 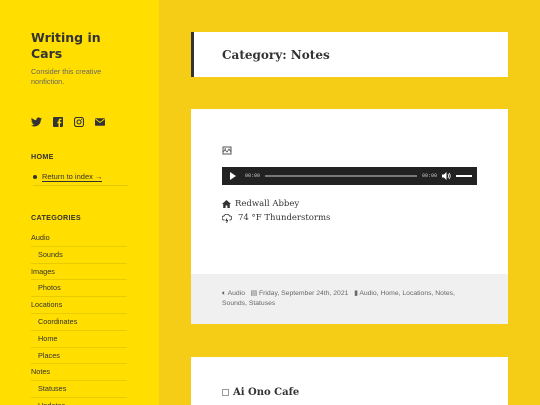 What do you see at coordinates (341, 176) in the screenshot?
I see `seek-bar` at bounding box center [341, 176].